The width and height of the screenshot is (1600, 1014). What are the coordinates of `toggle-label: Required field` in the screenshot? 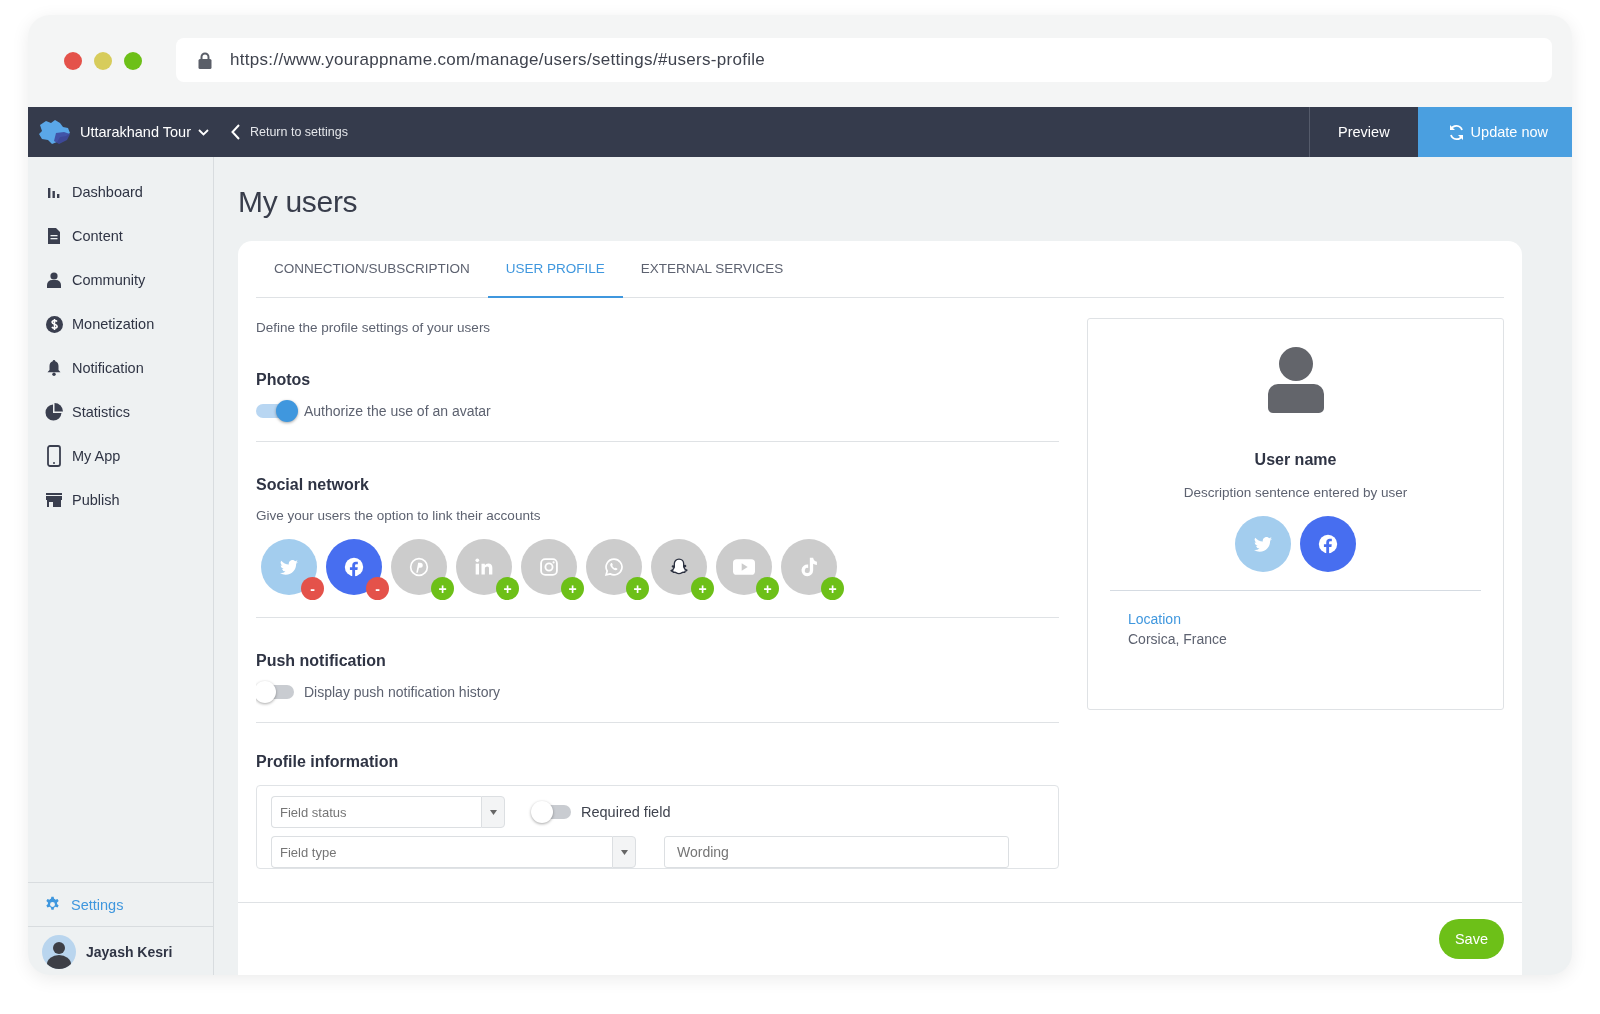 It's located at (626, 812).